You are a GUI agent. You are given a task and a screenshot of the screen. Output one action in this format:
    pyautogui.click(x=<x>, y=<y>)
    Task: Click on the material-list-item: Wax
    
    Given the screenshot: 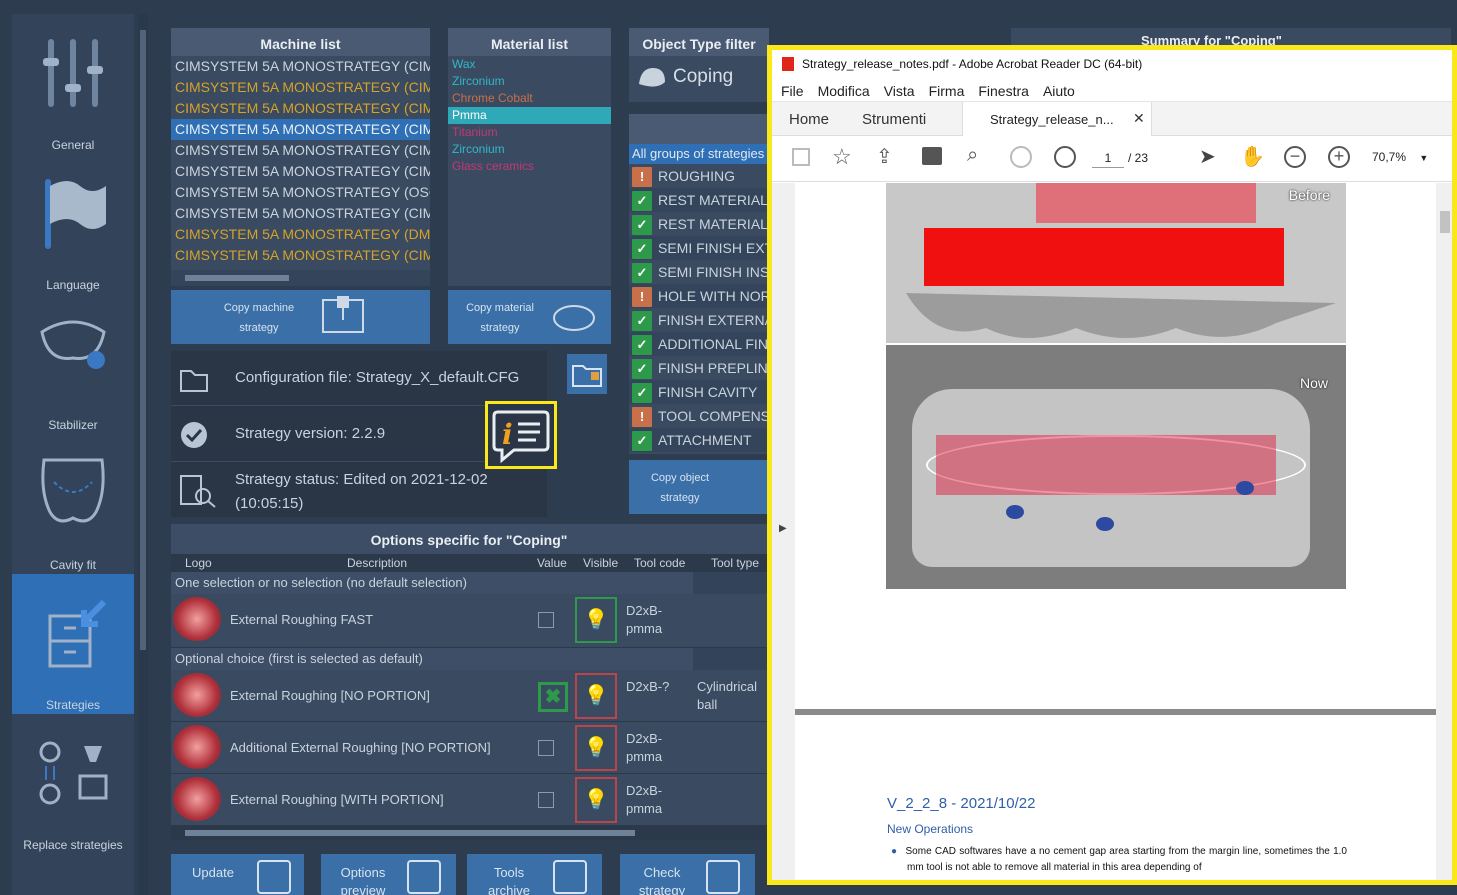 What is the action you would take?
    pyautogui.click(x=529, y=64)
    